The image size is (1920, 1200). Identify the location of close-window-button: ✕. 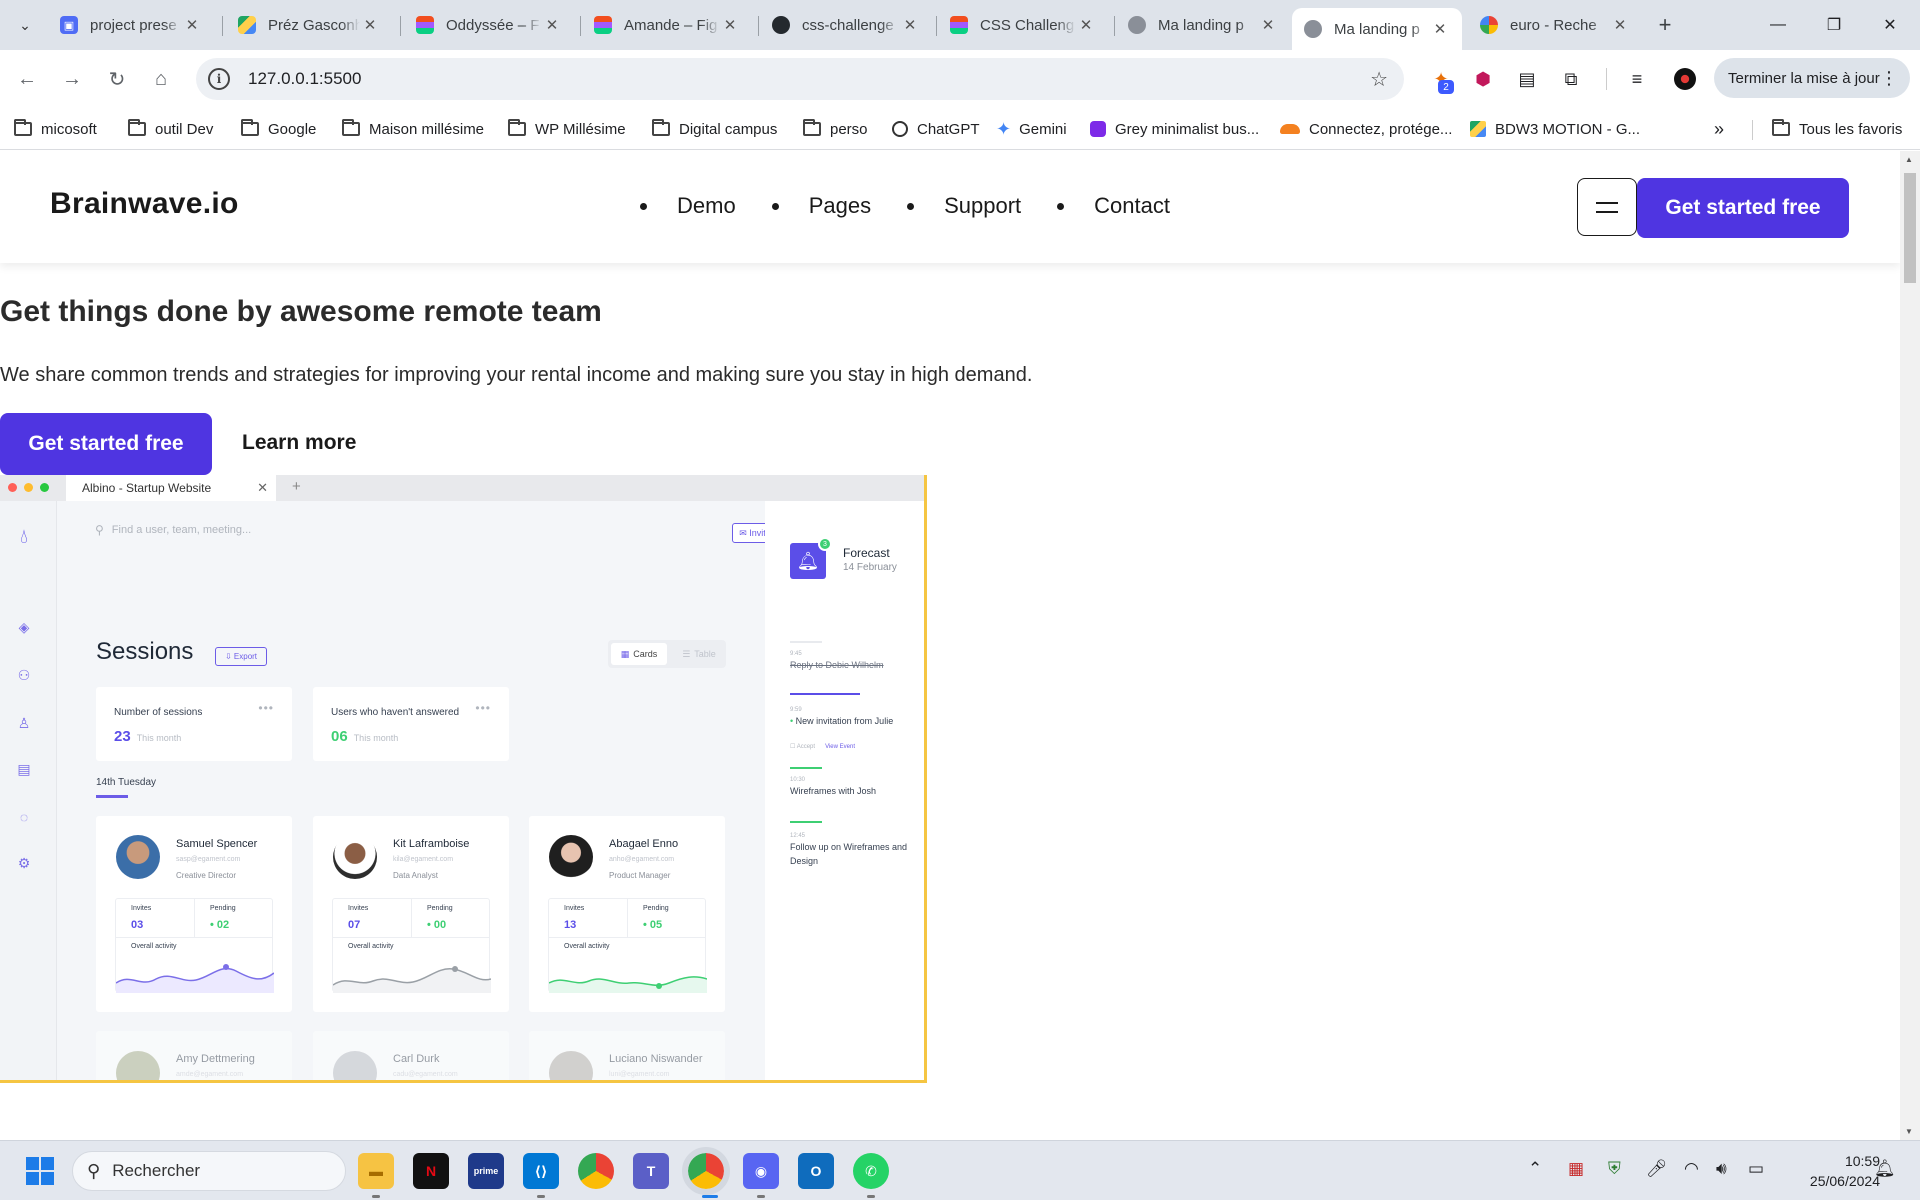
(1890, 25).